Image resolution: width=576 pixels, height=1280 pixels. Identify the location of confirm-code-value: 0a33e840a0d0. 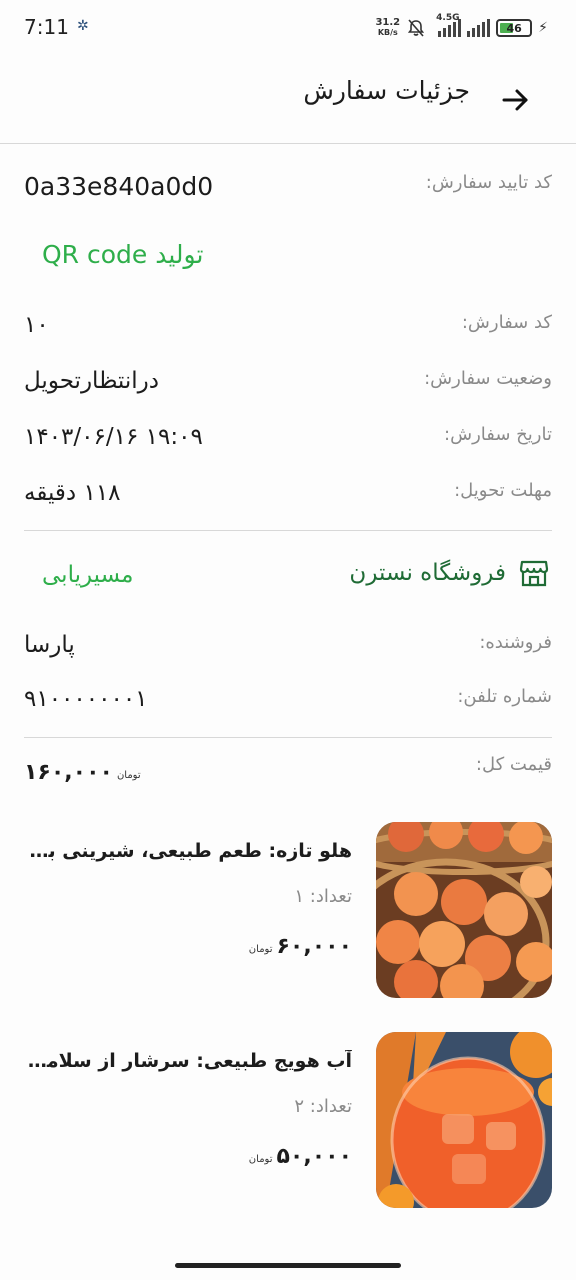
(119, 186).